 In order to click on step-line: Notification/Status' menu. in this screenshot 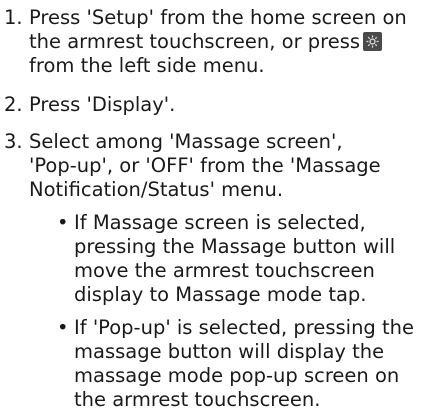, I will do `click(156, 189)`.